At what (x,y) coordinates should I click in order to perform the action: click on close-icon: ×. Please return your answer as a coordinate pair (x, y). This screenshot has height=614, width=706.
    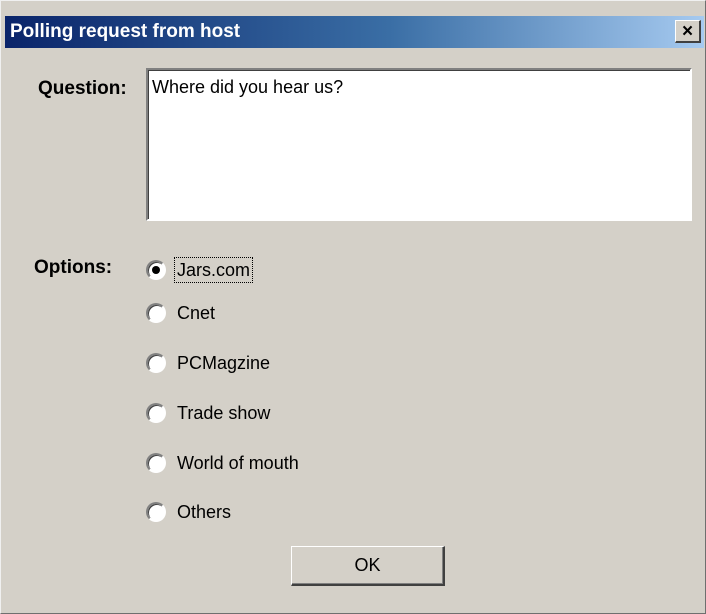
    Looking at the image, I should click on (687, 31).